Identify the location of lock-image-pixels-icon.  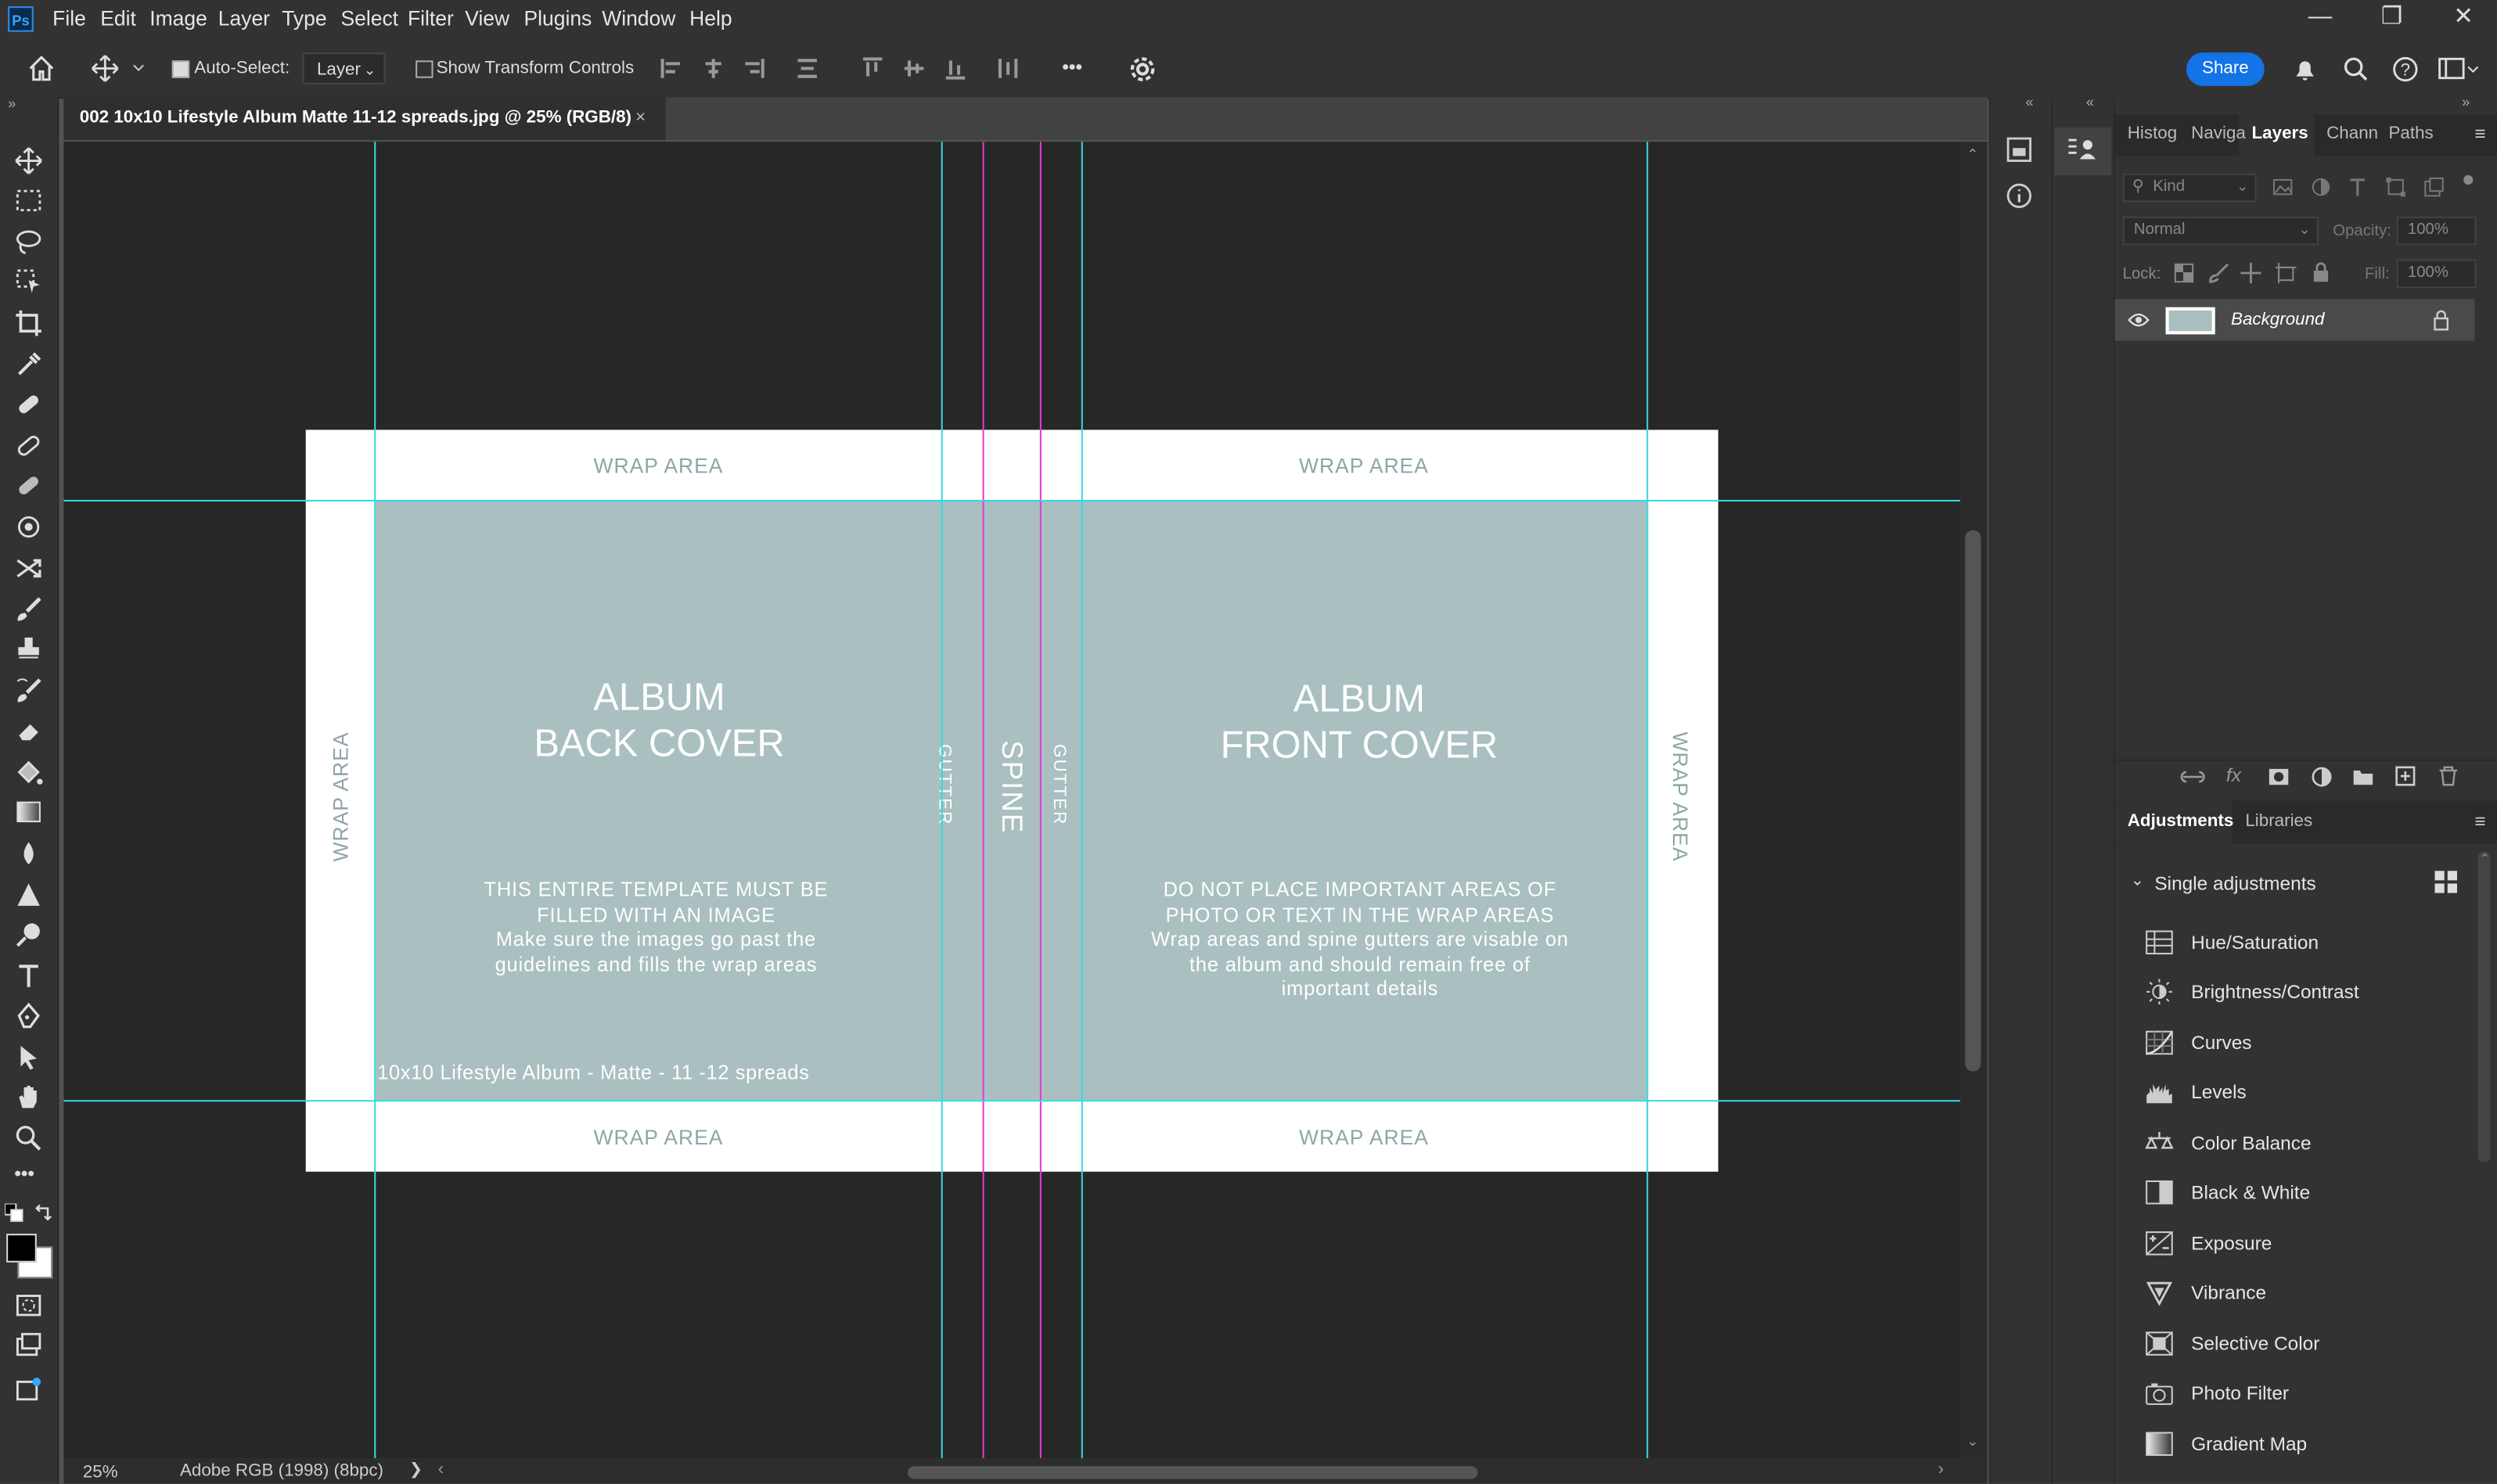
(2219, 273).